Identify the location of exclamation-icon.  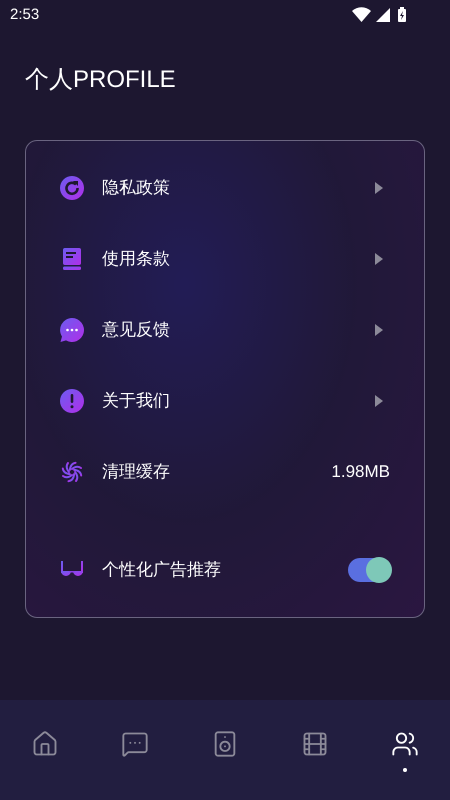
(72, 400).